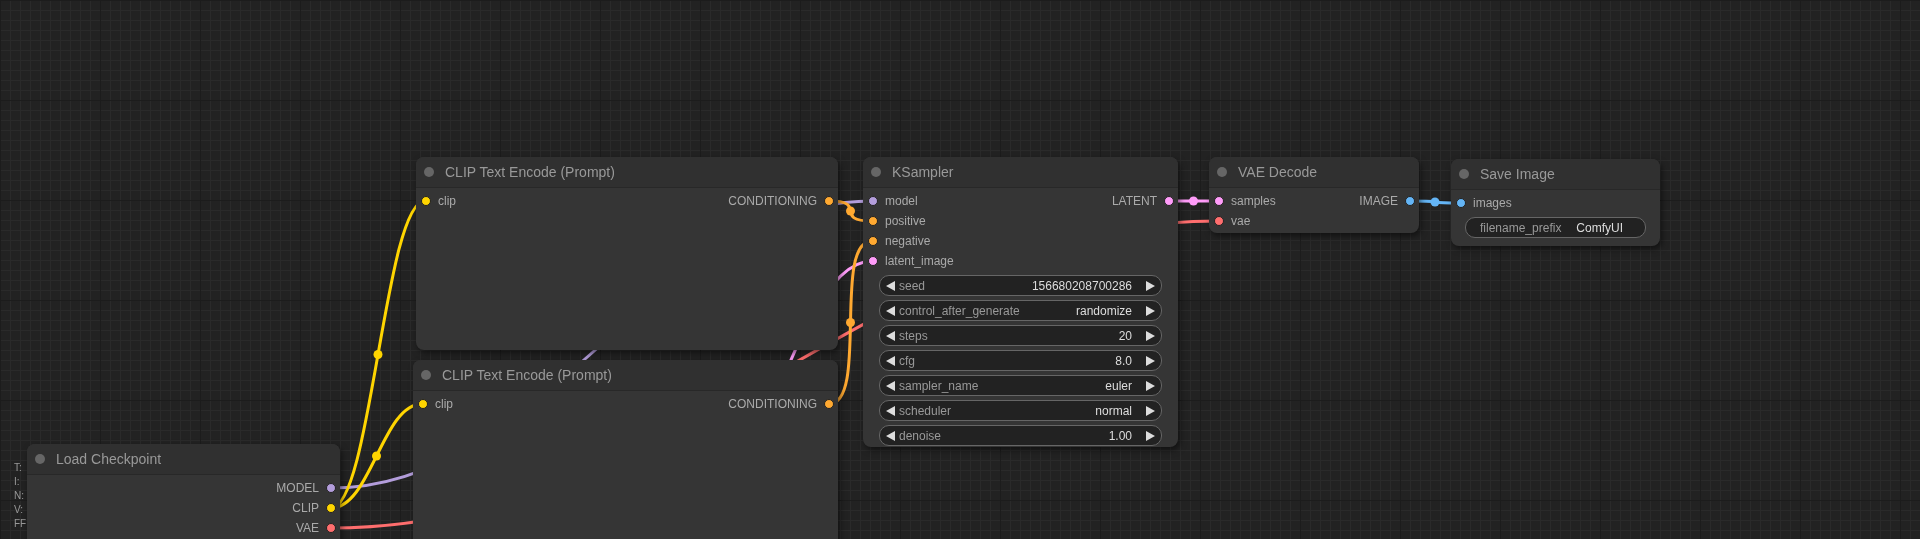 This screenshot has height=539, width=1920. Describe the element at coordinates (19, 495) in the screenshot. I see `stats-text: N:` at that location.